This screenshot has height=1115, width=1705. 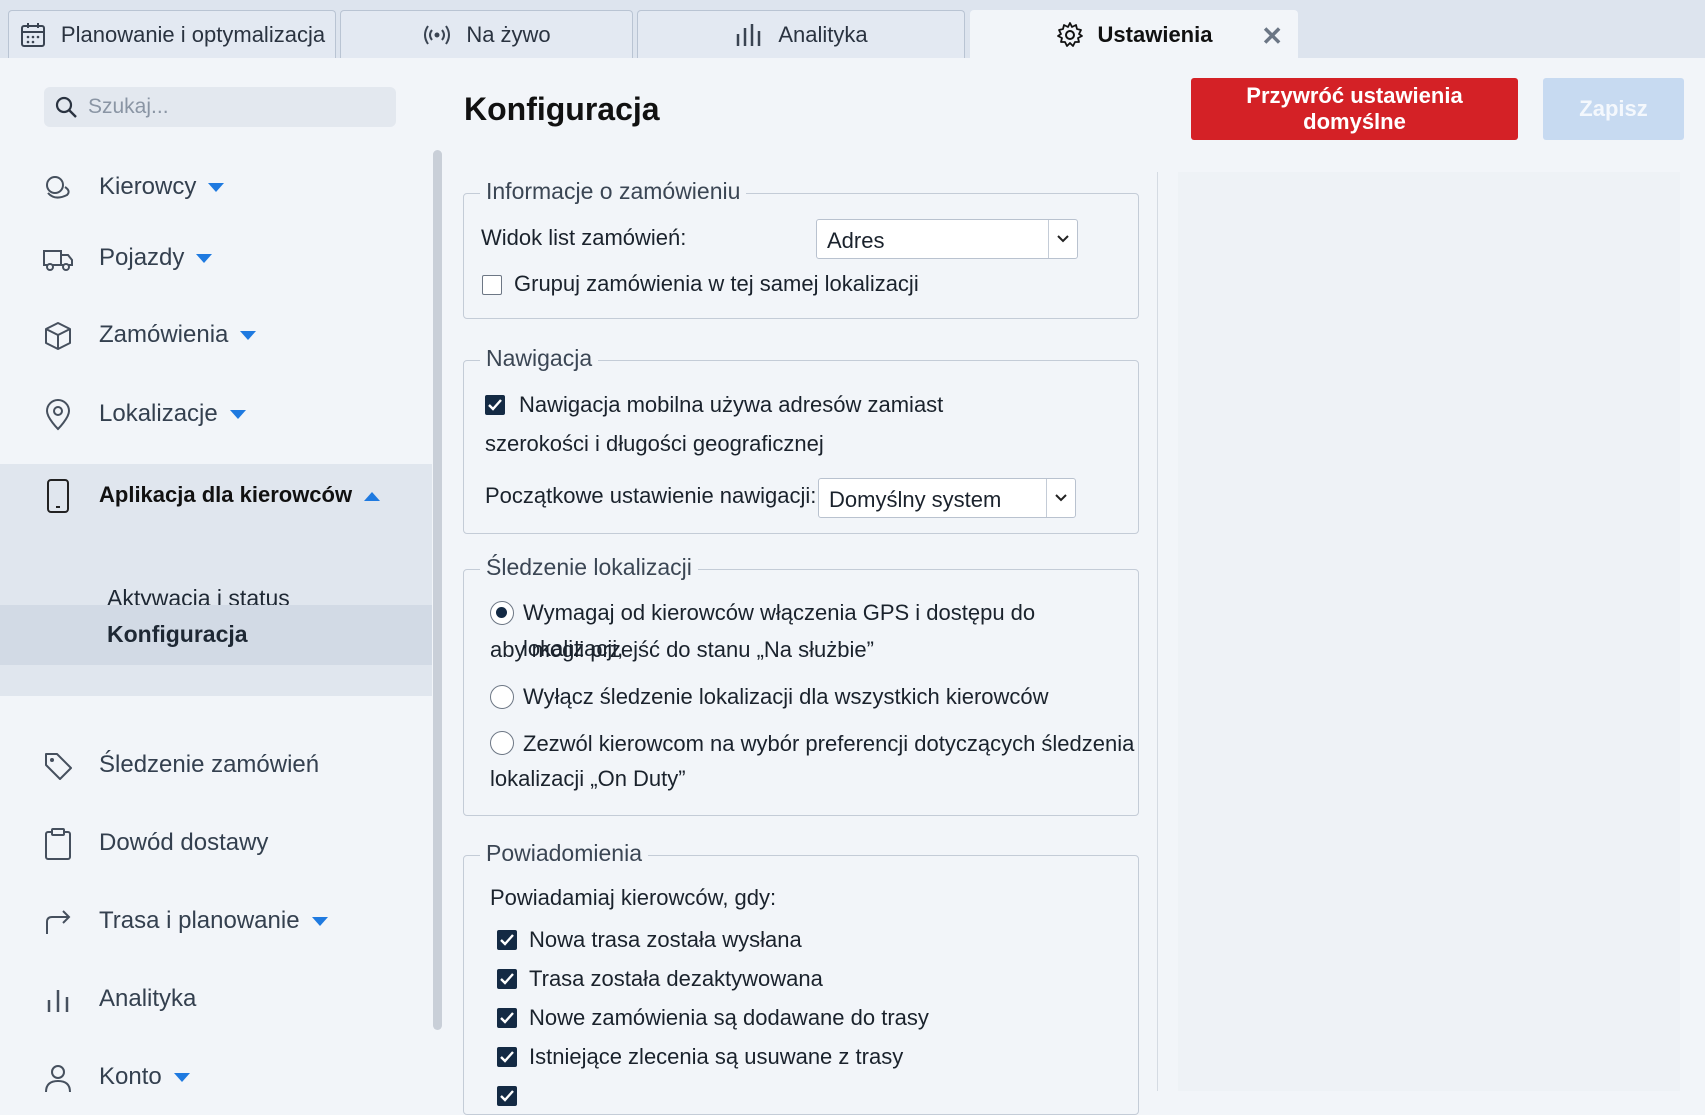 I want to click on tracking-option-require-gps-radio, so click(x=502, y=613).